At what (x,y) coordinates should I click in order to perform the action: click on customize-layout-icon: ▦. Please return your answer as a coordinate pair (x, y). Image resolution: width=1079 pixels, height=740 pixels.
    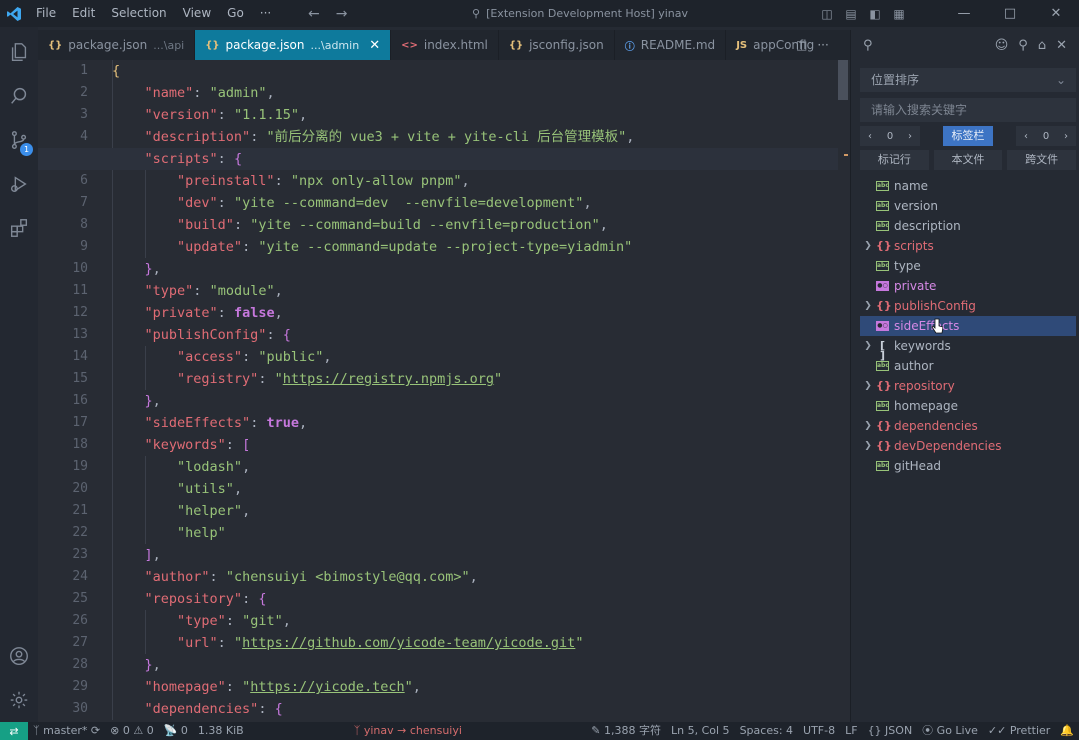
    Looking at the image, I should click on (899, 14).